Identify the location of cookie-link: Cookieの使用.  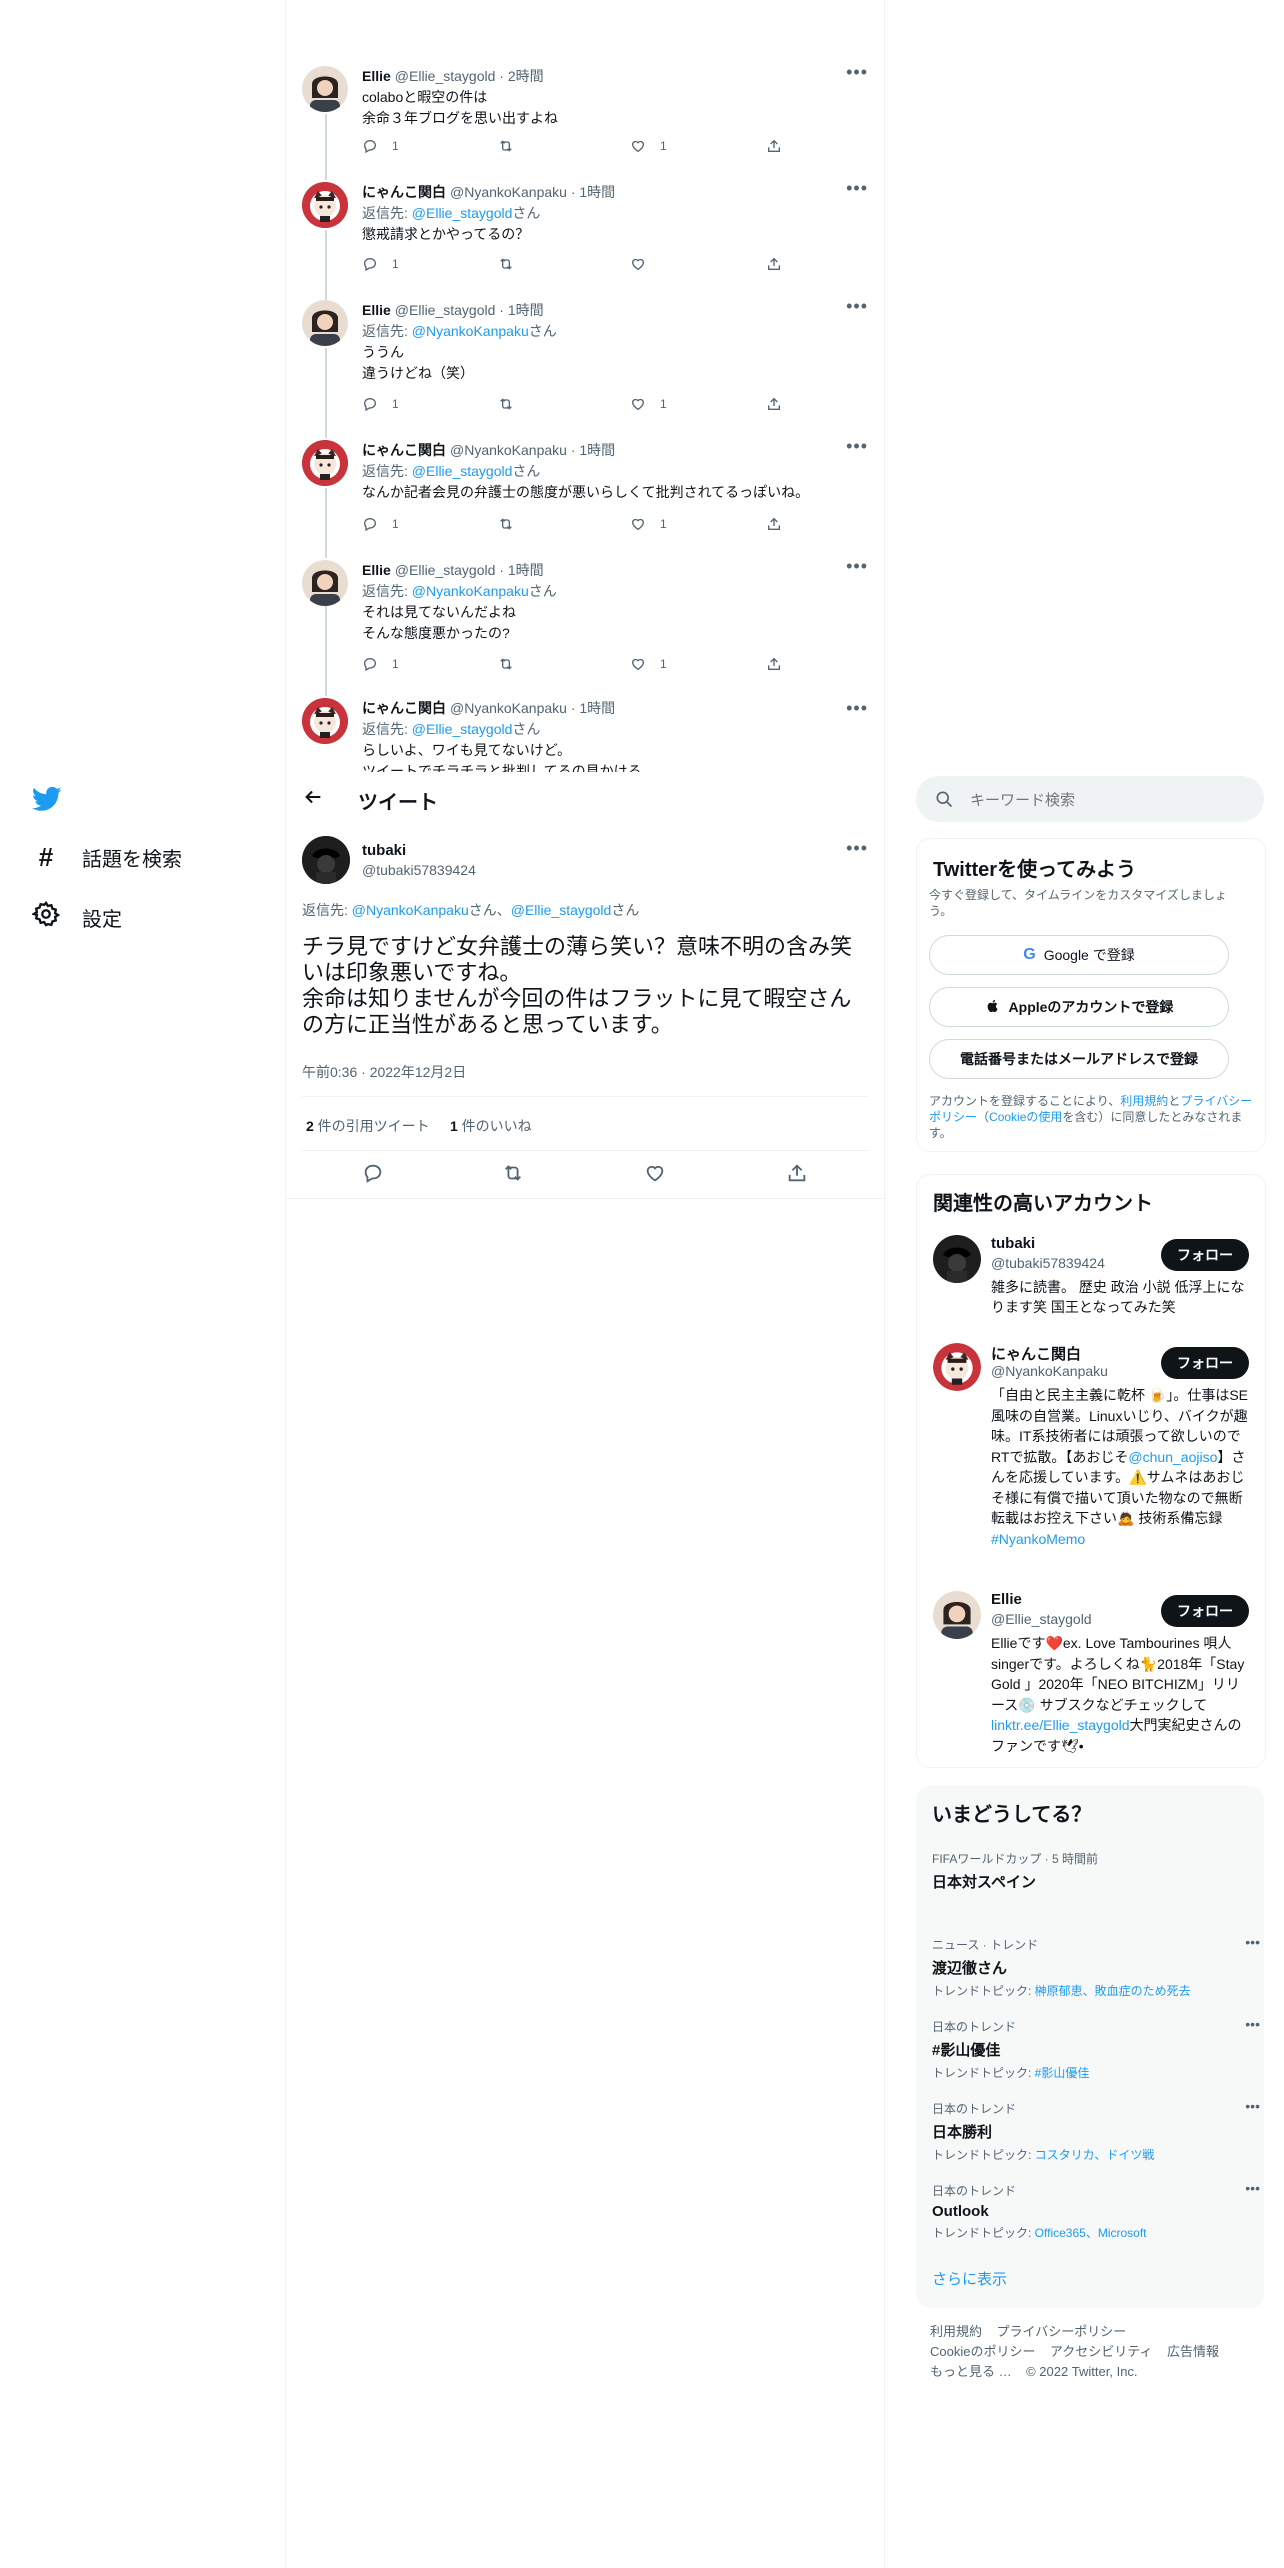
(1025, 1117).